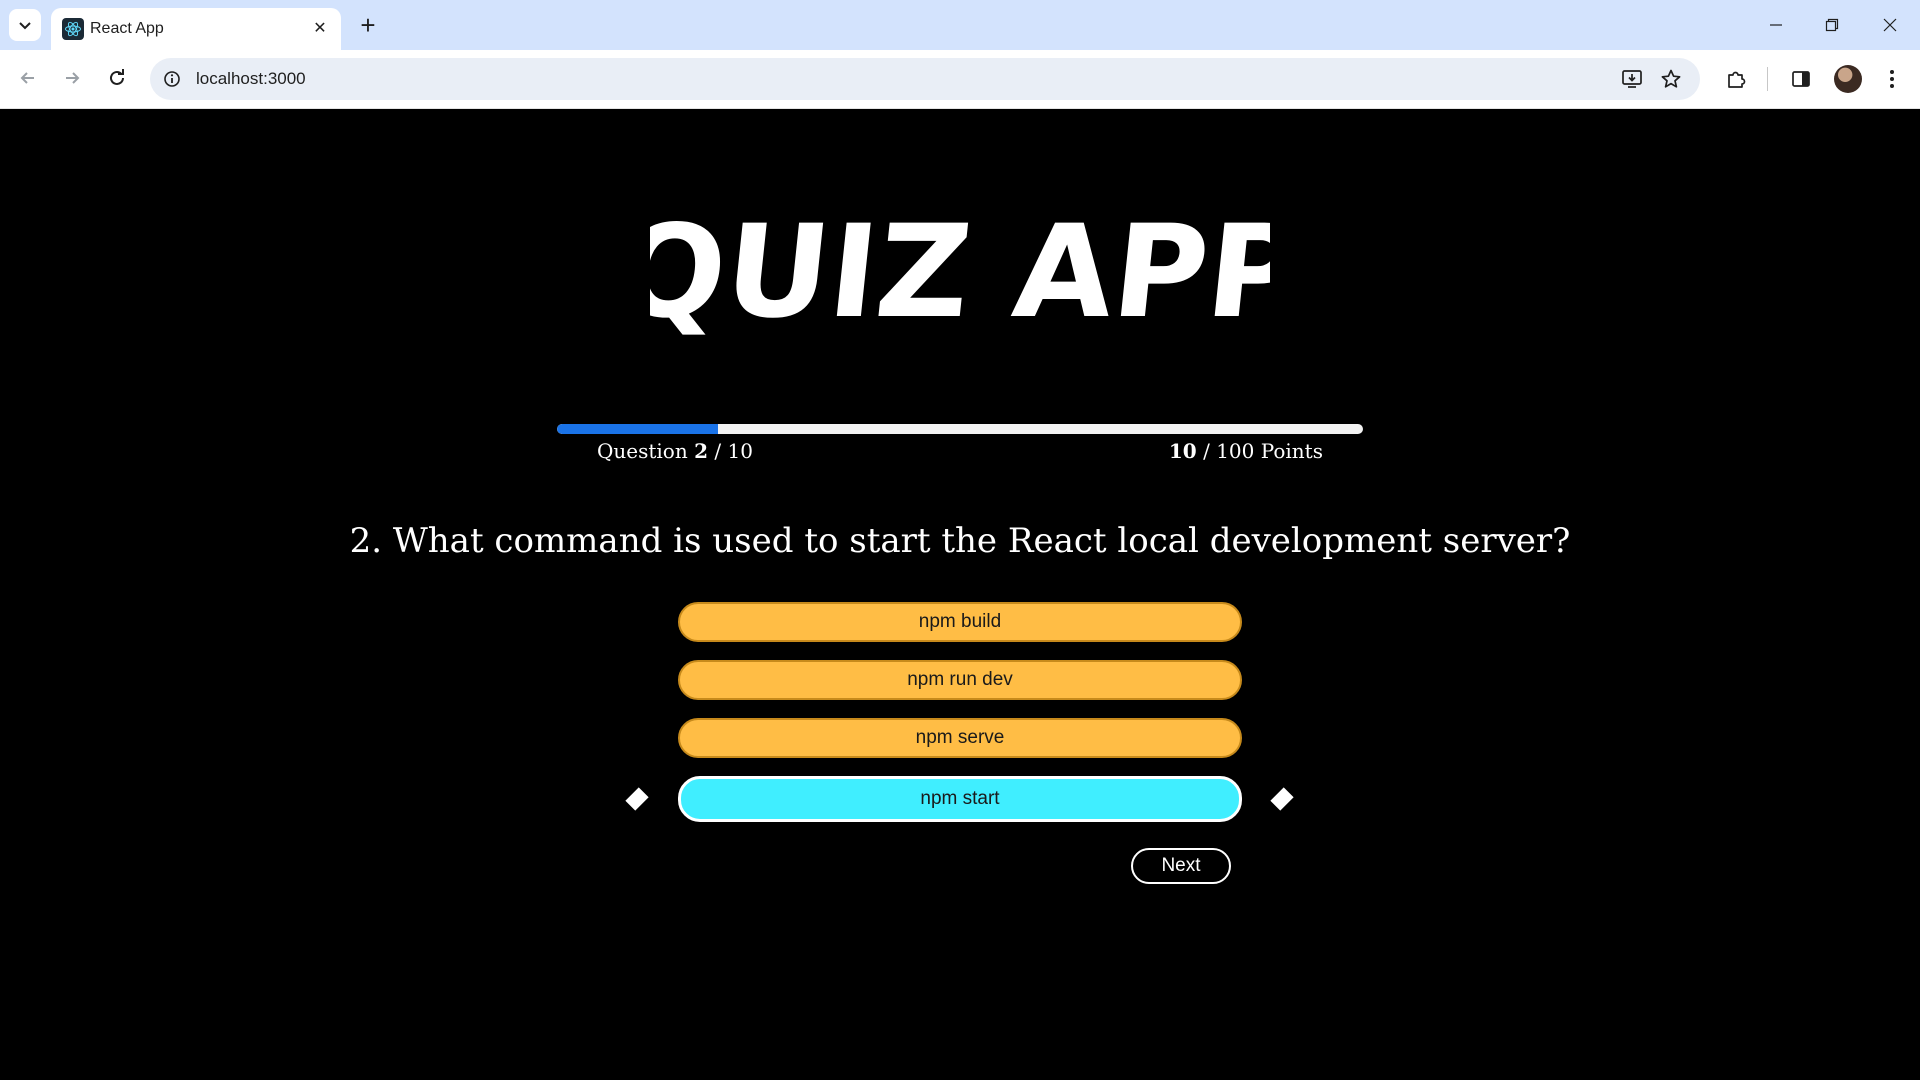 The height and width of the screenshot is (1080, 1920). I want to click on restore-button, so click(1832, 25).